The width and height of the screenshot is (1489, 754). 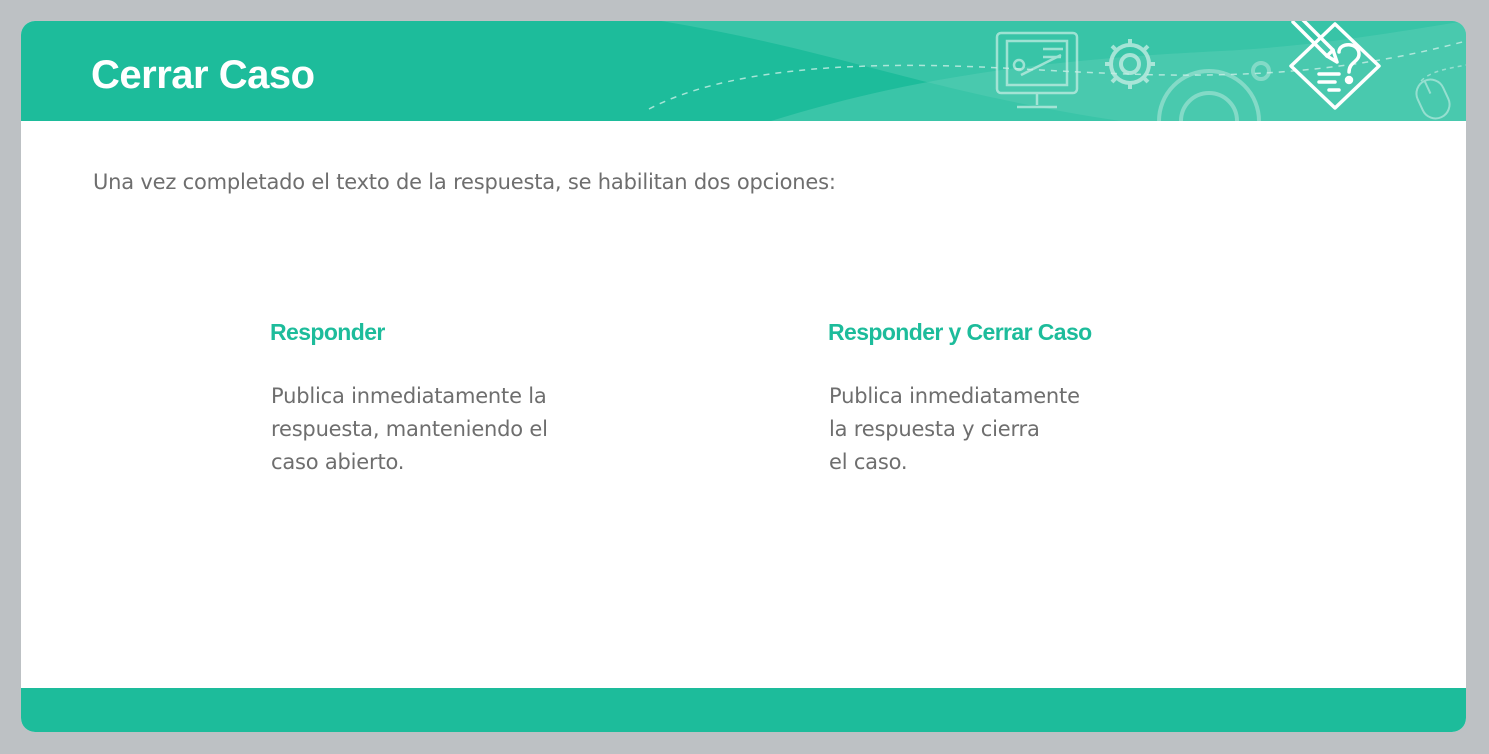 What do you see at coordinates (743, 71) in the screenshot?
I see `header-banner: Cerrar Caso` at bounding box center [743, 71].